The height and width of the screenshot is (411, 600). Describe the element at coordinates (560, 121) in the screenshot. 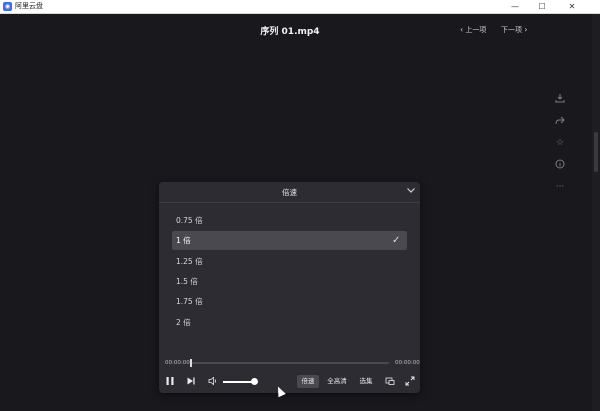

I see `share-icon` at that location.